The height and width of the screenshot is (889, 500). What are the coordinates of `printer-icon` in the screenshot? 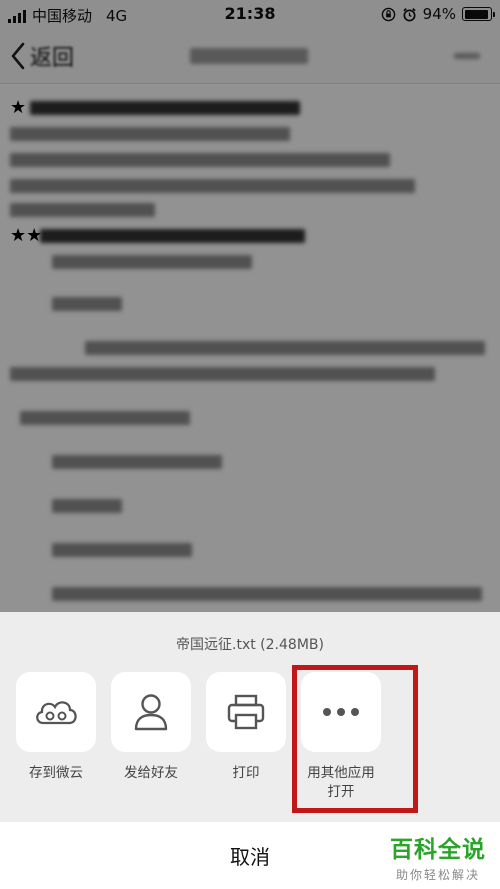 It's located at (246, 712).